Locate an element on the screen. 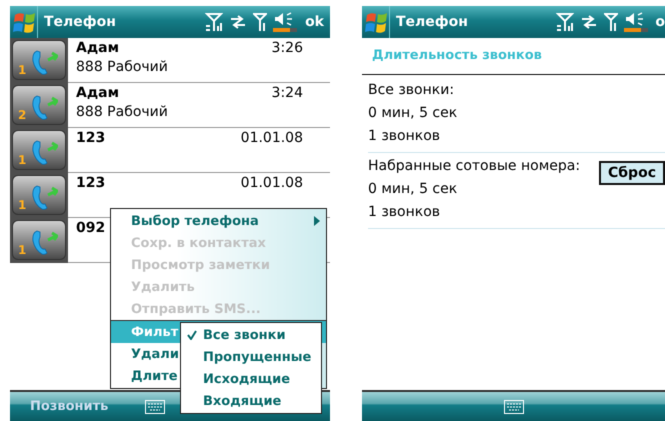 This screenshot has height=421, width=665. contact-name: 092 is located at coordinates (91, 228).